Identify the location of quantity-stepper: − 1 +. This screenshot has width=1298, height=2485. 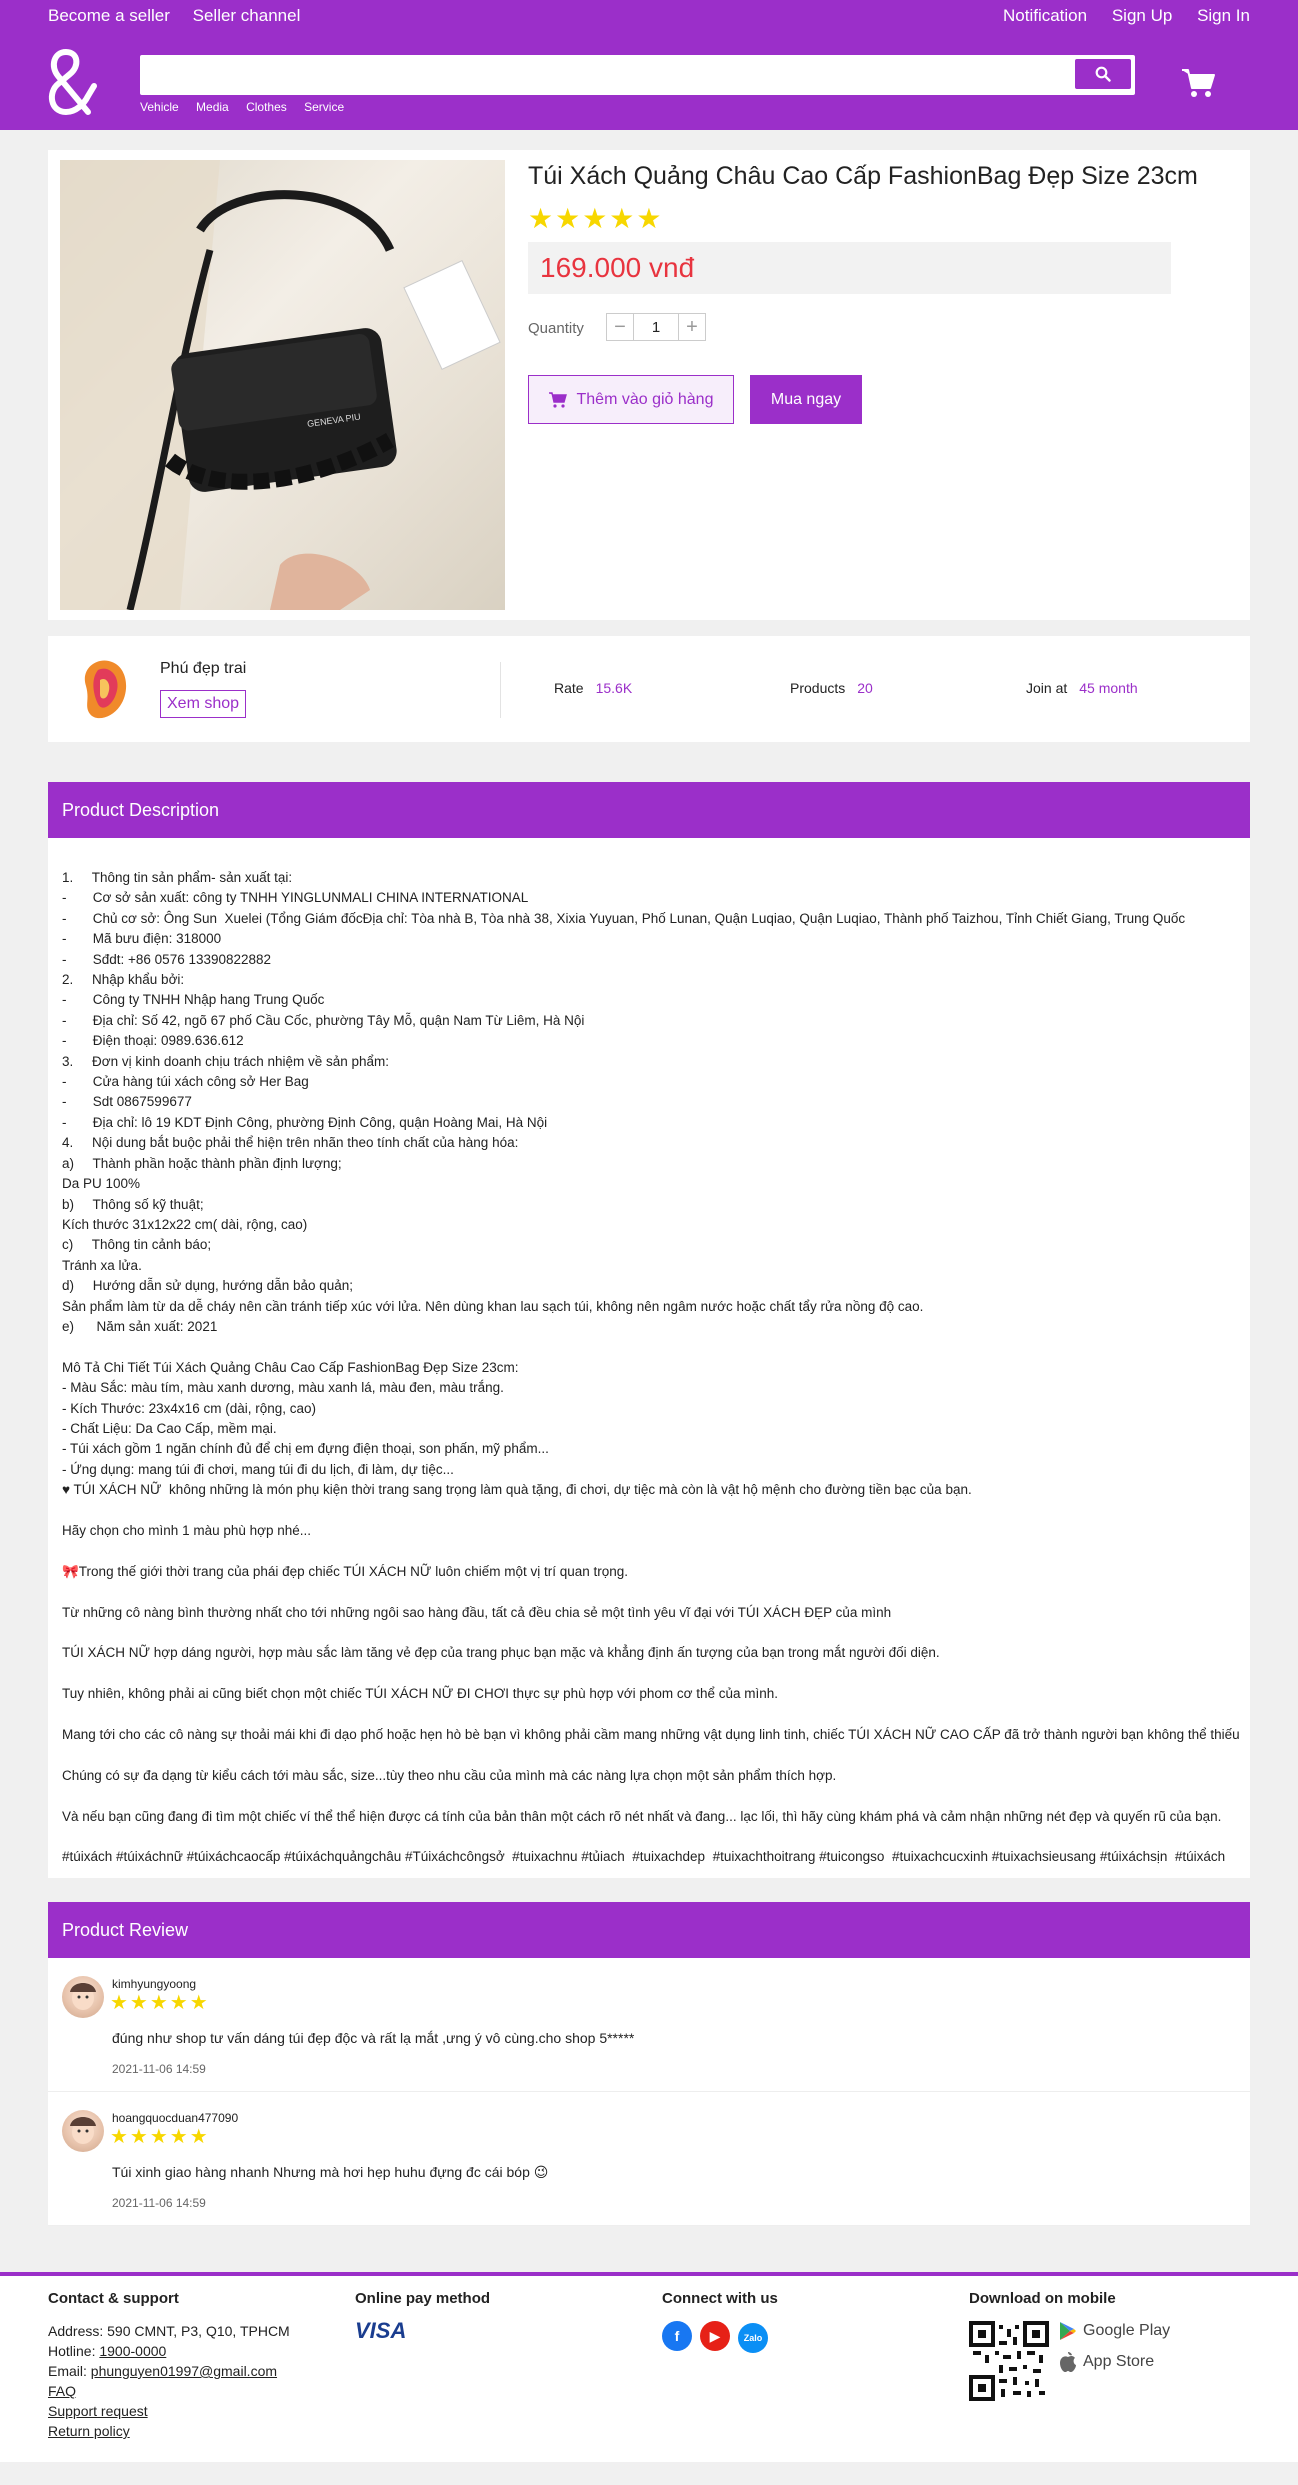
(656, 327).